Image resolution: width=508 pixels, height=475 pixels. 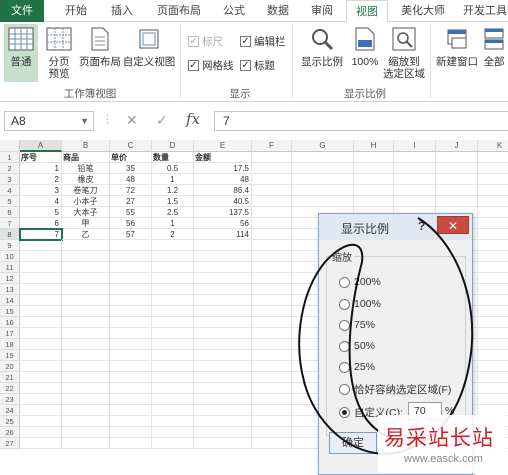 I want to click on cell-j1, so click(x=457, y=157).